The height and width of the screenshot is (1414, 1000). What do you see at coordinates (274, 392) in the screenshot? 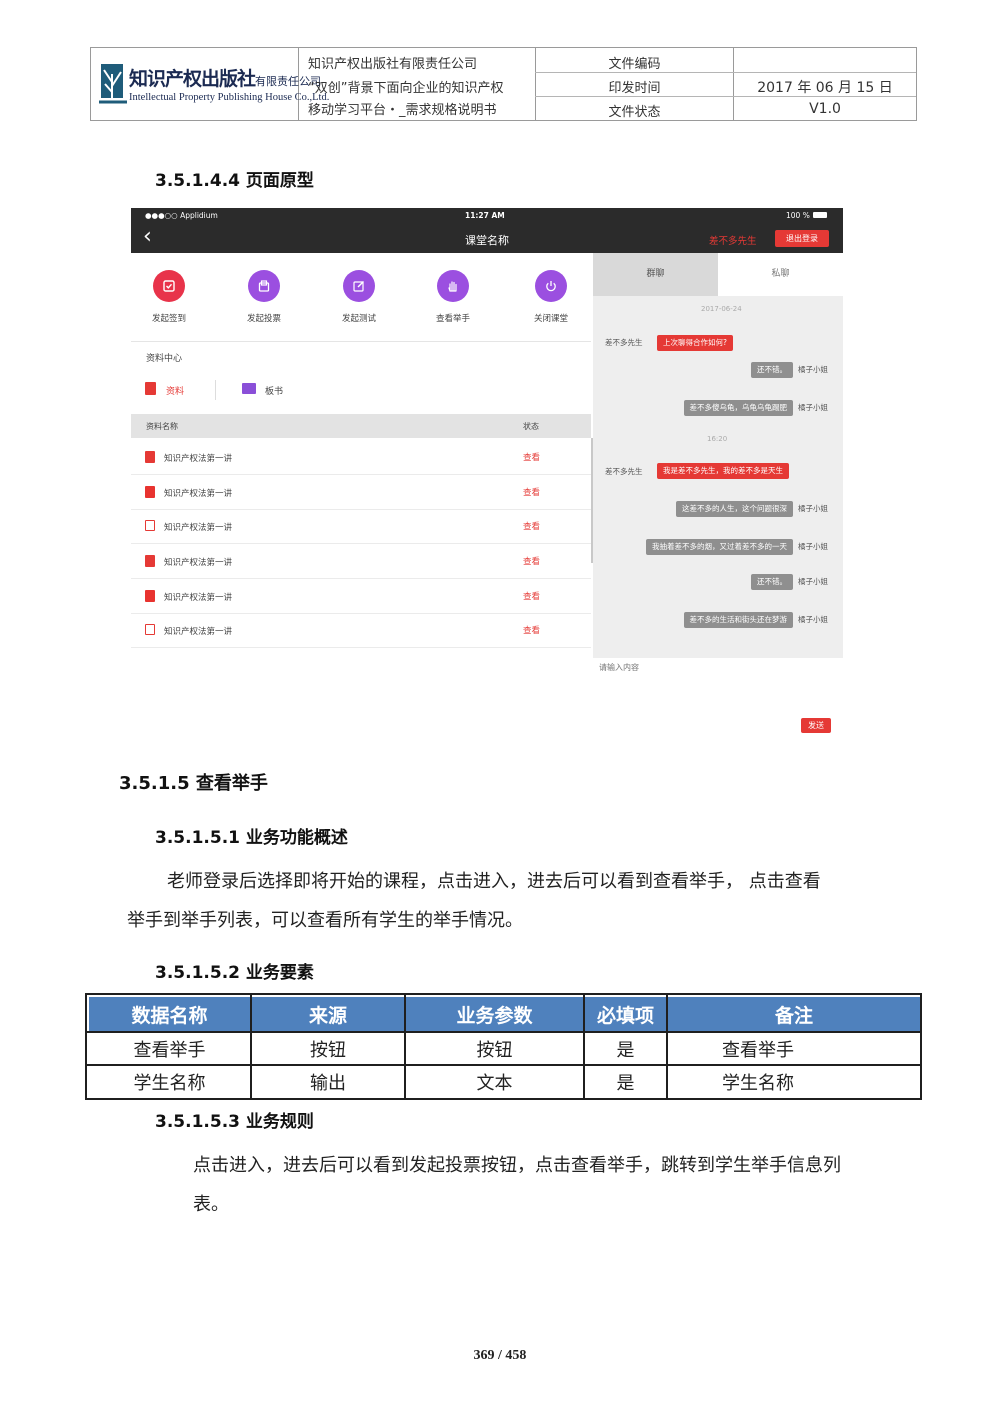
I see `tab-board-notes-label: 板书` at bounding box center [274, 392].